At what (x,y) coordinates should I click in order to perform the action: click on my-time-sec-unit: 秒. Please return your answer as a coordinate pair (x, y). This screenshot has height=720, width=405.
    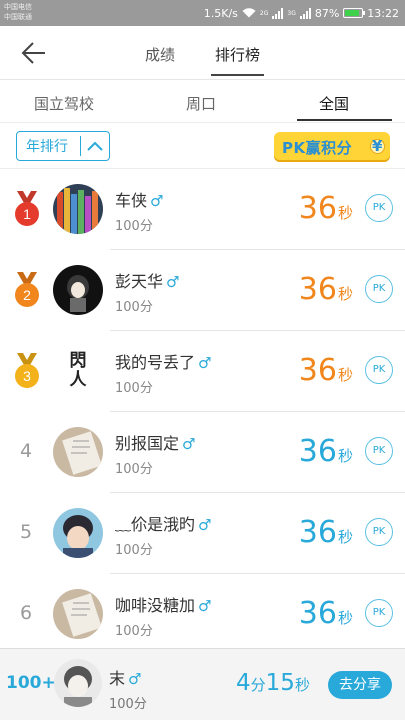
    Looking at the image, I should click on (302, 685).